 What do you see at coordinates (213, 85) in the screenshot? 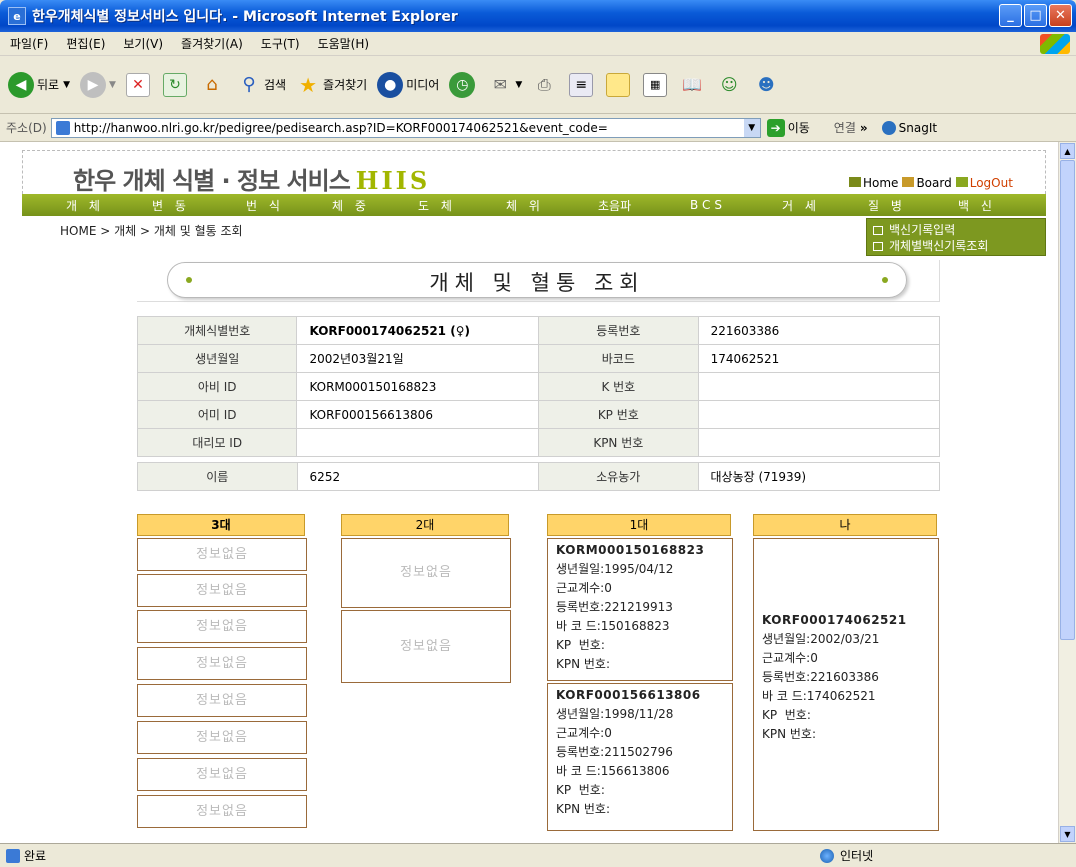
I see `home-button: ⌂` at bounding box center [213, 85].